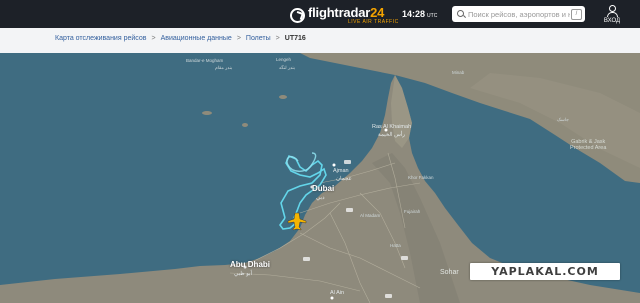 The height and width of the screenshot is (303, 640). What do you see at coordinates (287, 67) in the screenshot?
I see `map-label-lengeh-ar: بندر لنگه` at bounding box center [287, 67].